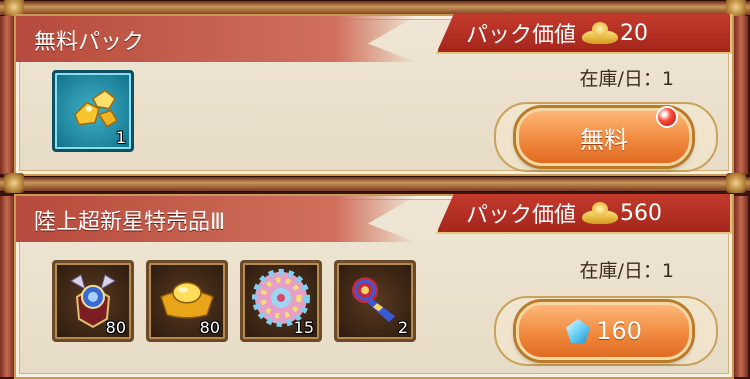 The image size is (750, 379). Describe the element at coordinates (89, 42) in the screenshot. I see `pack-title: 無料パック` at that location.